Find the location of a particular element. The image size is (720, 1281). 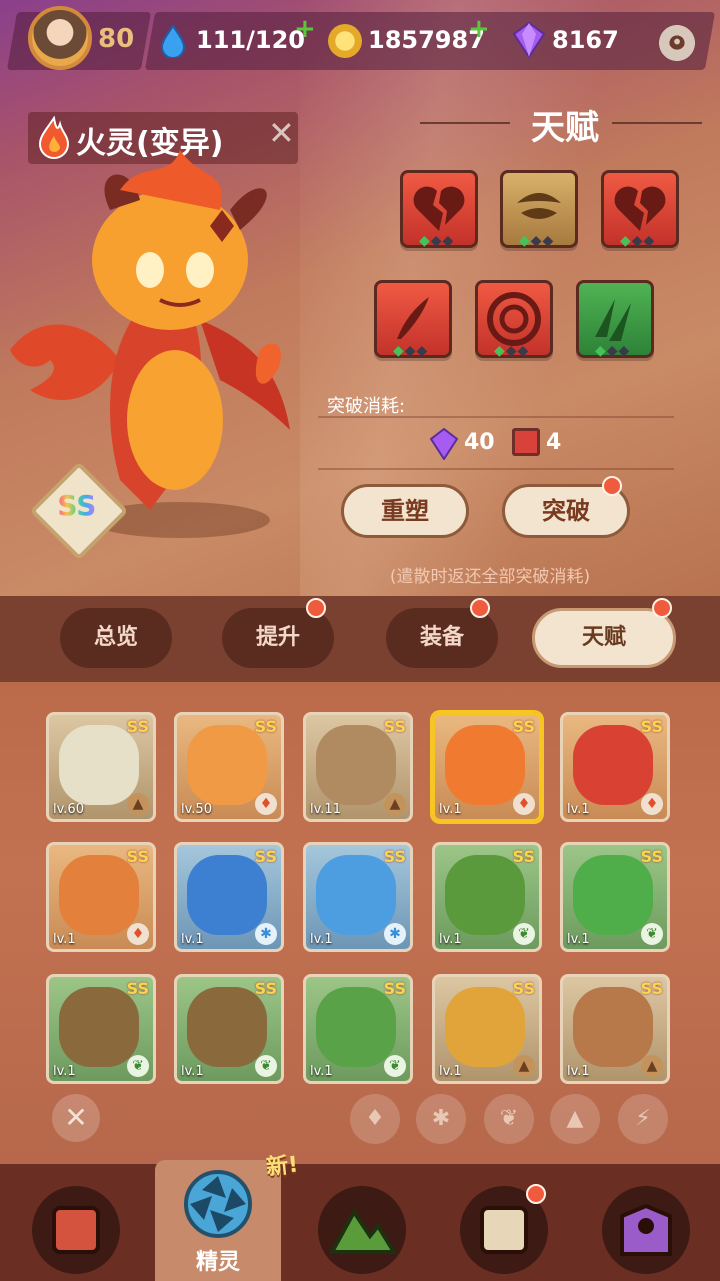

coin-add-button: + is located at coordinates (479, 29).